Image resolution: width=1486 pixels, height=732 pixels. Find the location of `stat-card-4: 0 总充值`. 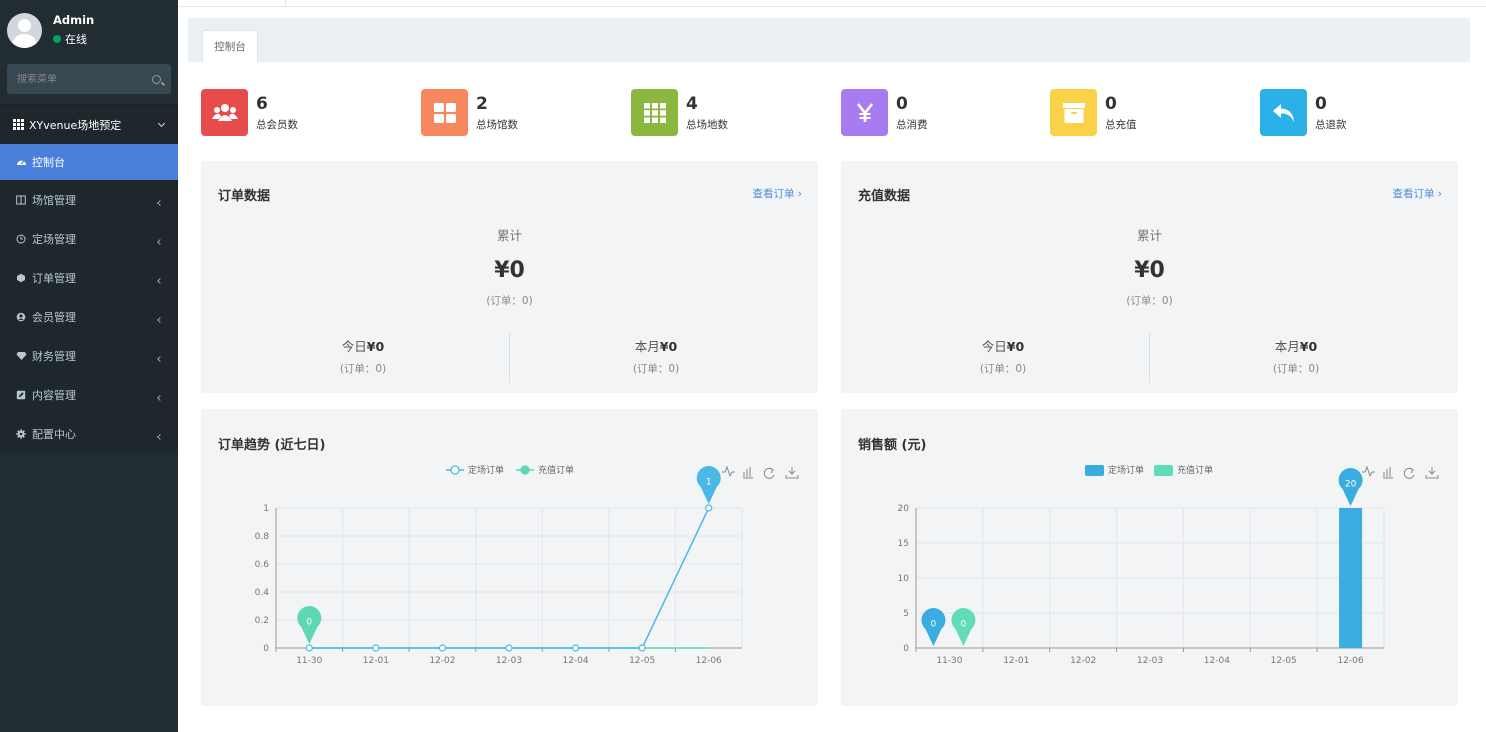

stat-card-4: 0 总充值 is located at coordinates (1093, 112).